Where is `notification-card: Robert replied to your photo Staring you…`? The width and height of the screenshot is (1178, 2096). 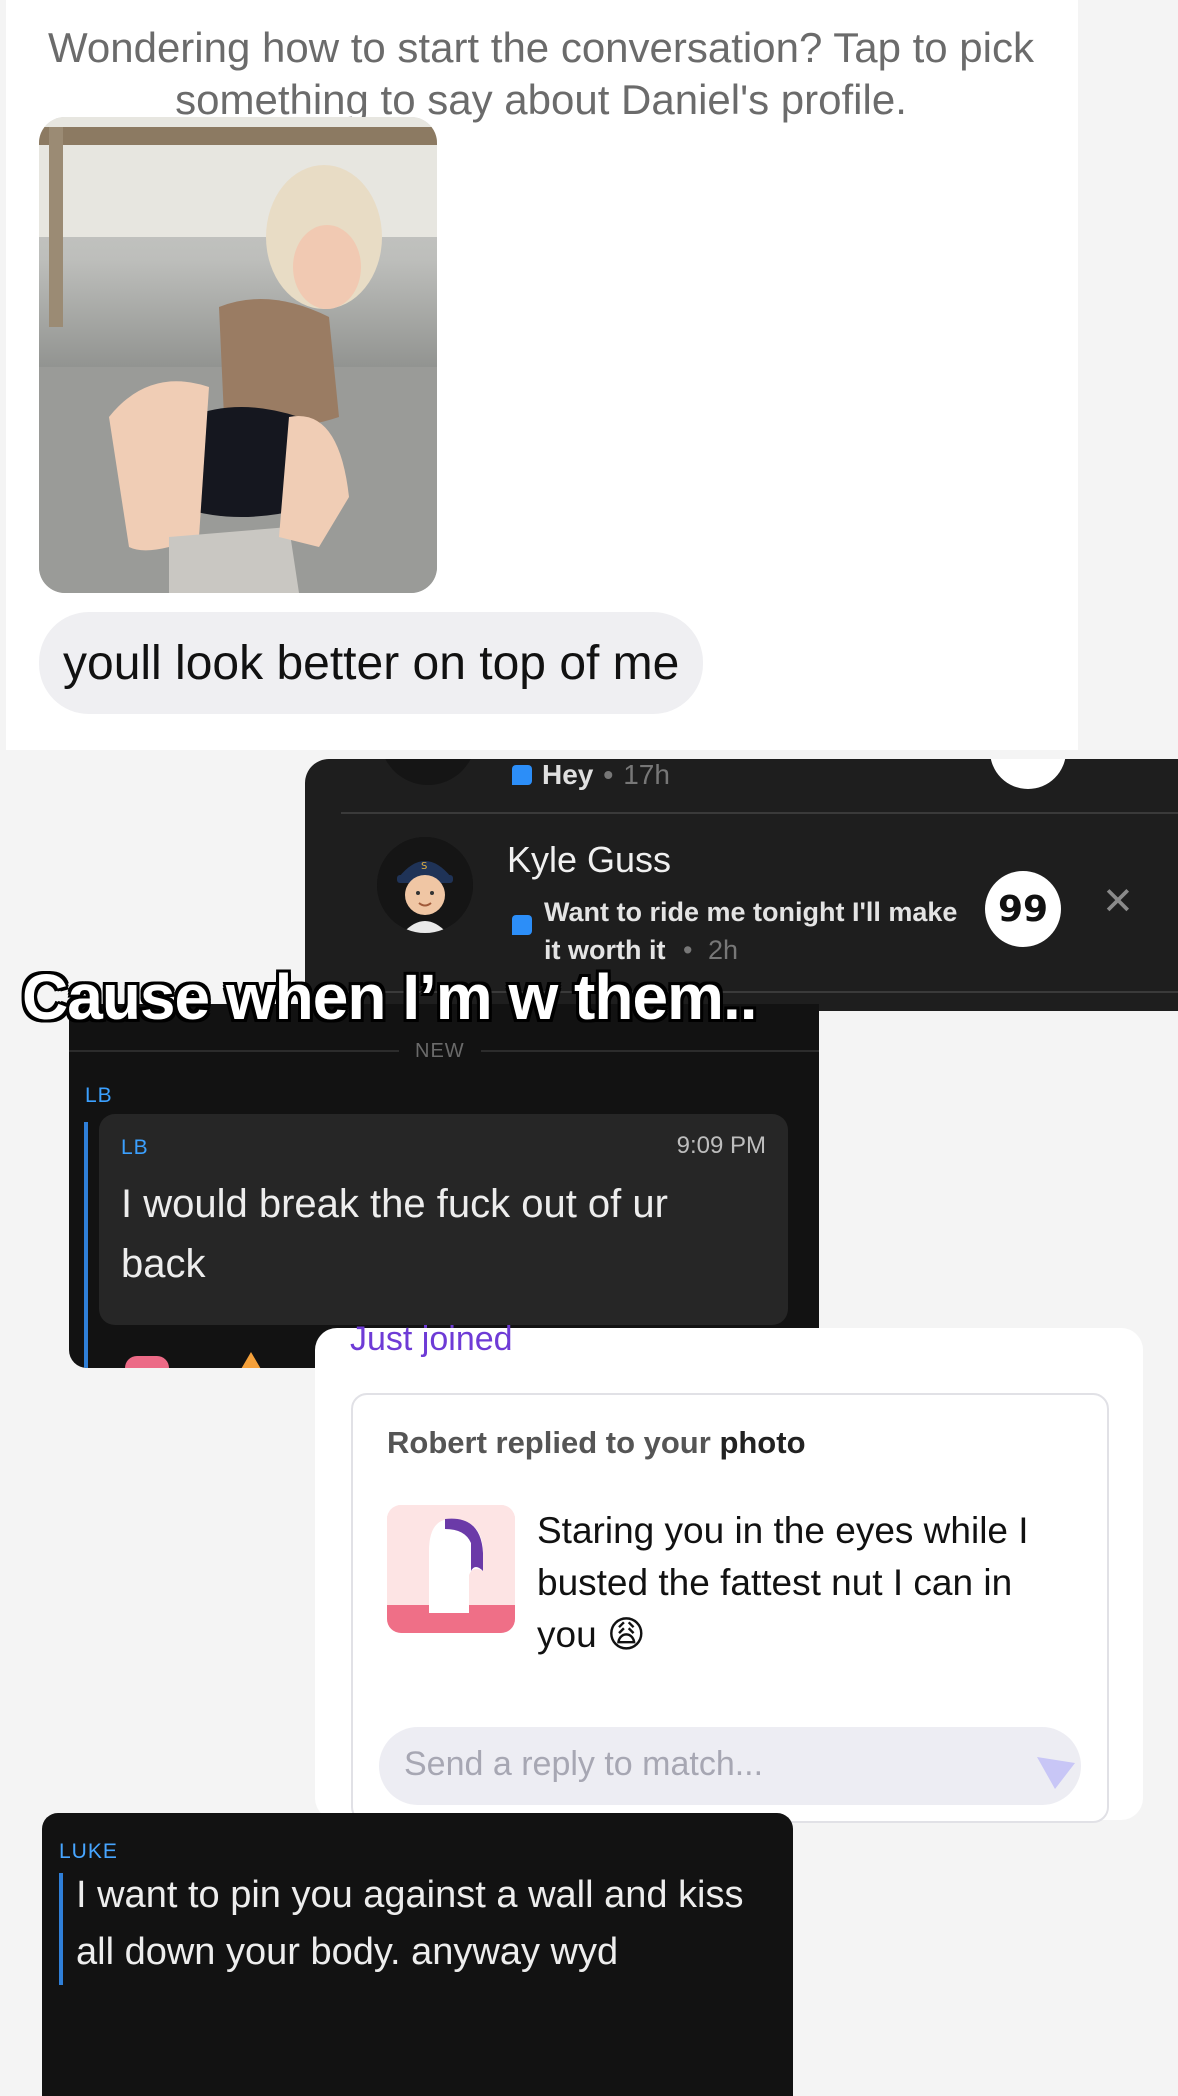
notification-card: Robert replied to your photo Staring you… is located at coordinates (730, 1608).